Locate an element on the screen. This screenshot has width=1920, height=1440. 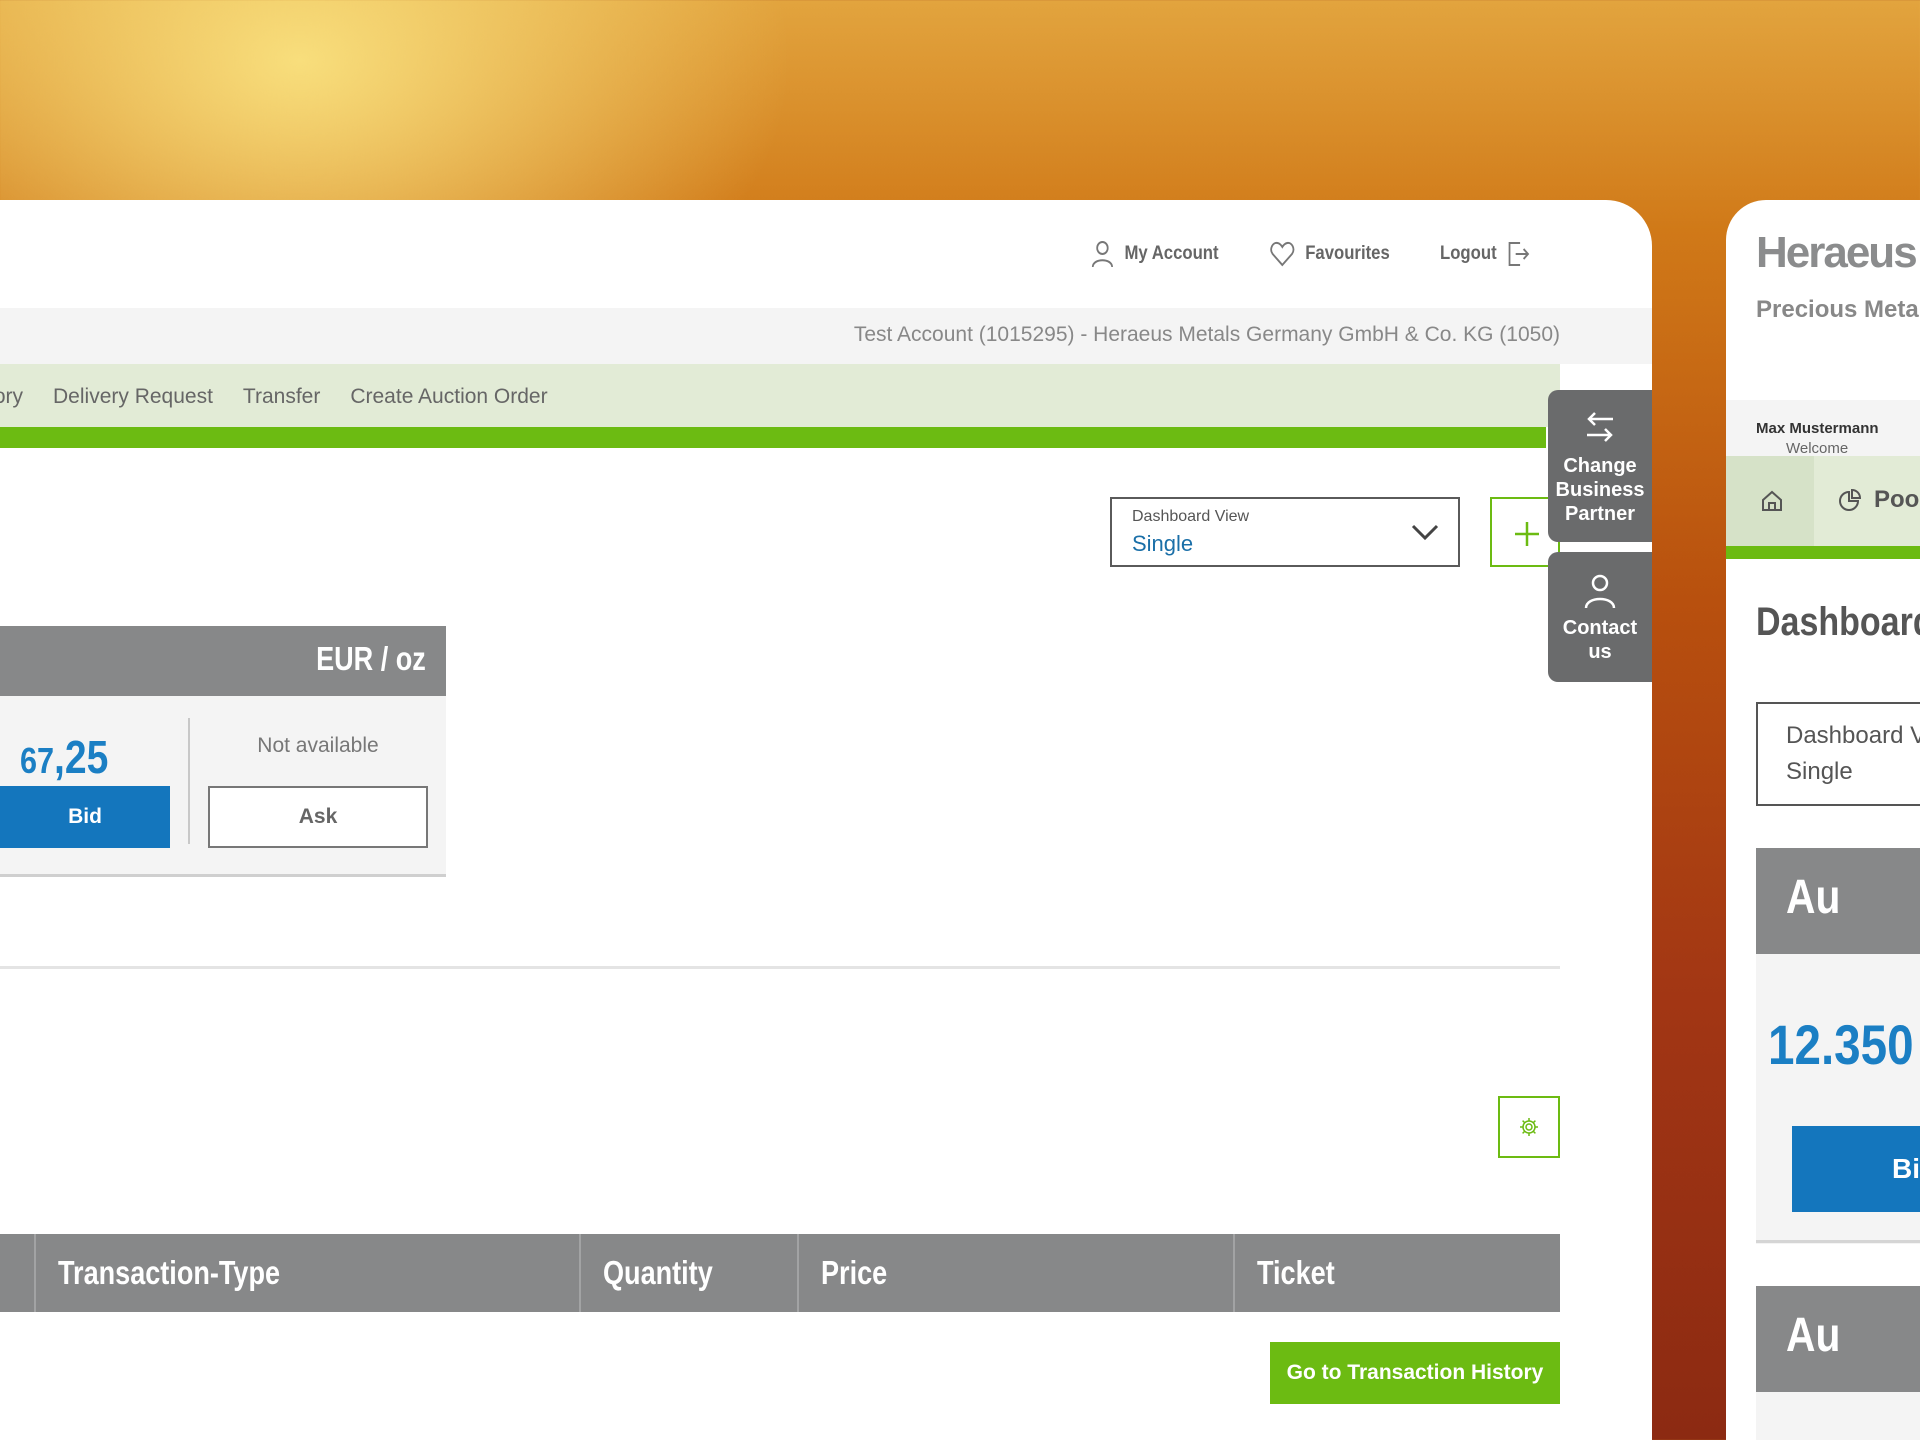
logout-icon is located at coordinates (1519, 254).